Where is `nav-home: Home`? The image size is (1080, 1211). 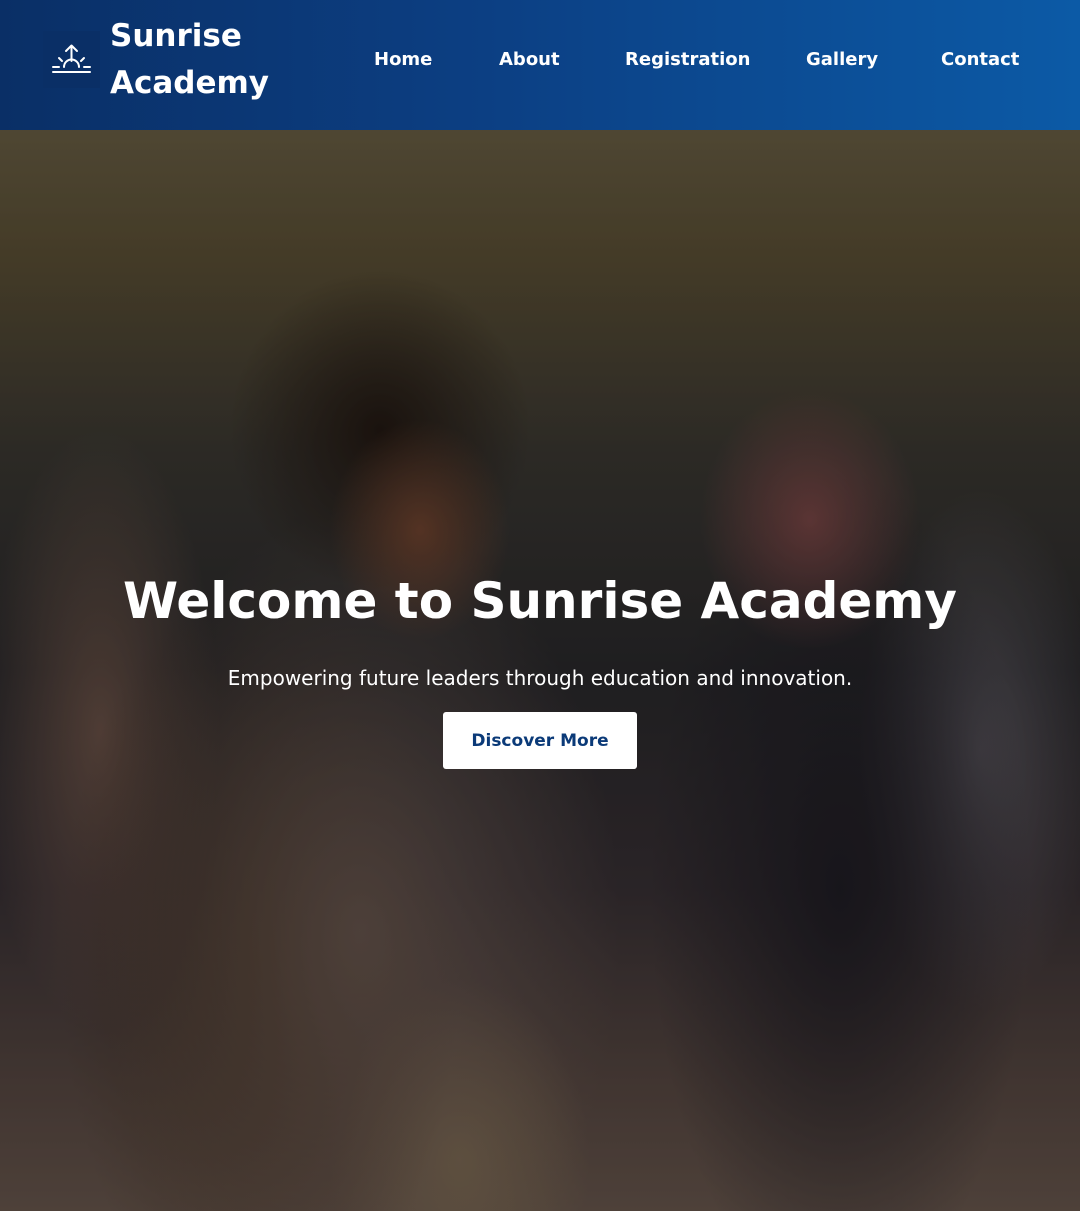 nav-home: Home is located at coordinates (403, 60).